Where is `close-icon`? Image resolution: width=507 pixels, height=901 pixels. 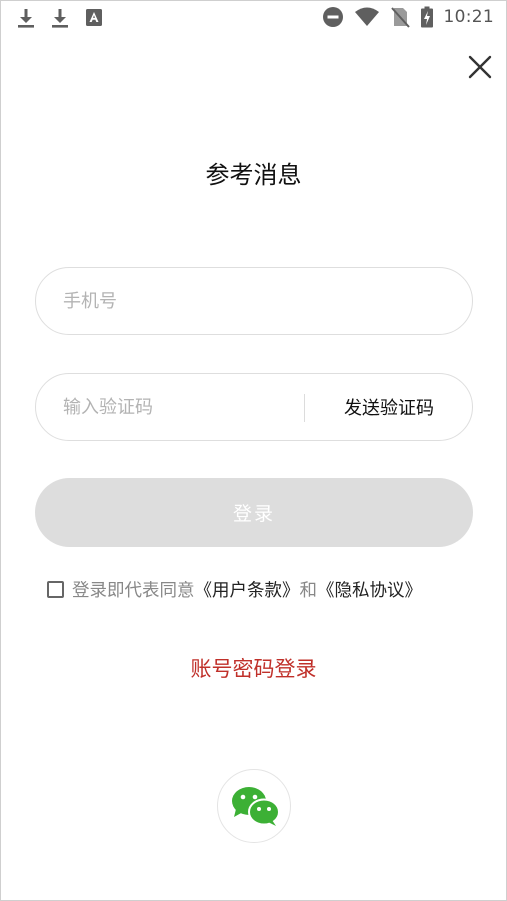 close-icon is located at coordinates (480, 67).